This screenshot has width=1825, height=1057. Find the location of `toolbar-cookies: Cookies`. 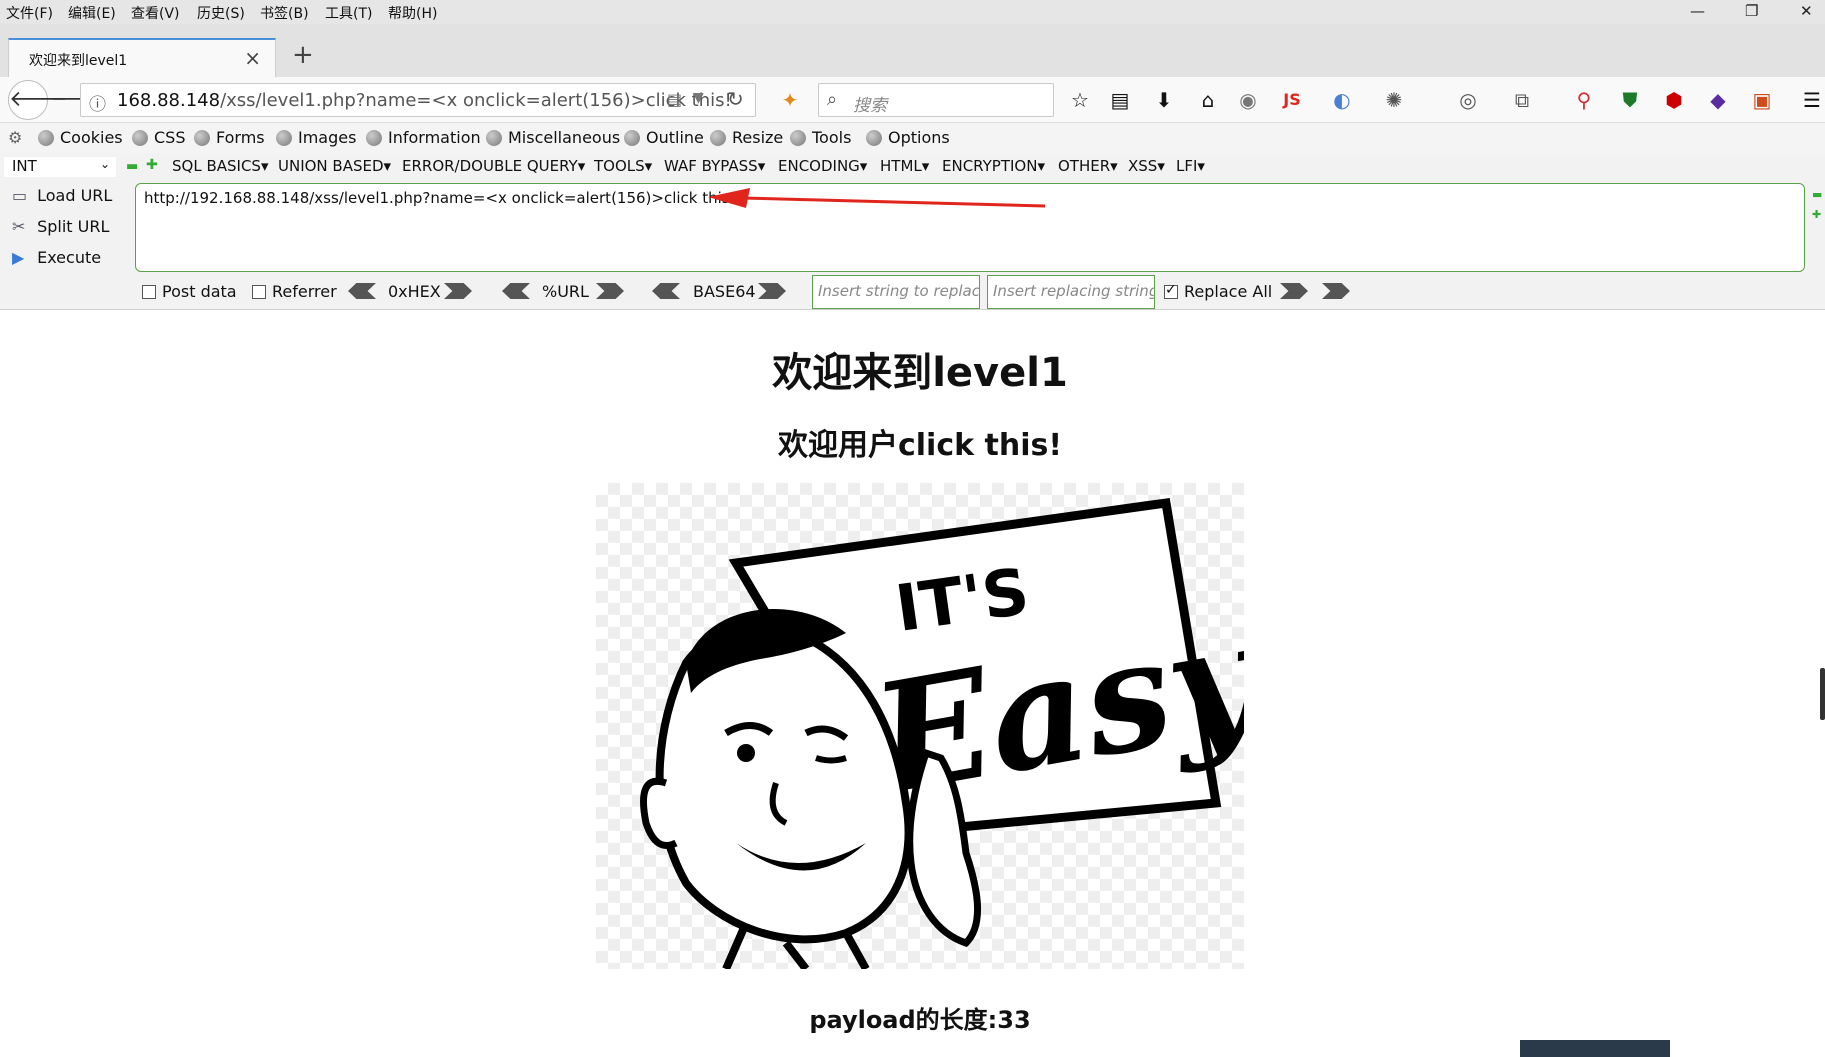

toolbar-cookies: Cookies is located at coordinates (80, 137).